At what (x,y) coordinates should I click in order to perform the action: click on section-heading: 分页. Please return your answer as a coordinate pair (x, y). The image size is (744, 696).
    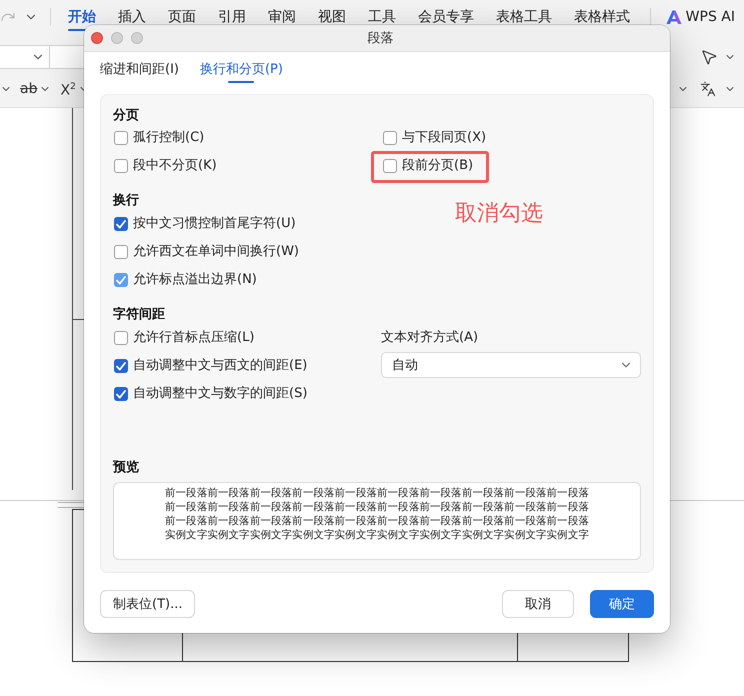
    Looking at the image, I should click on (126, 116).